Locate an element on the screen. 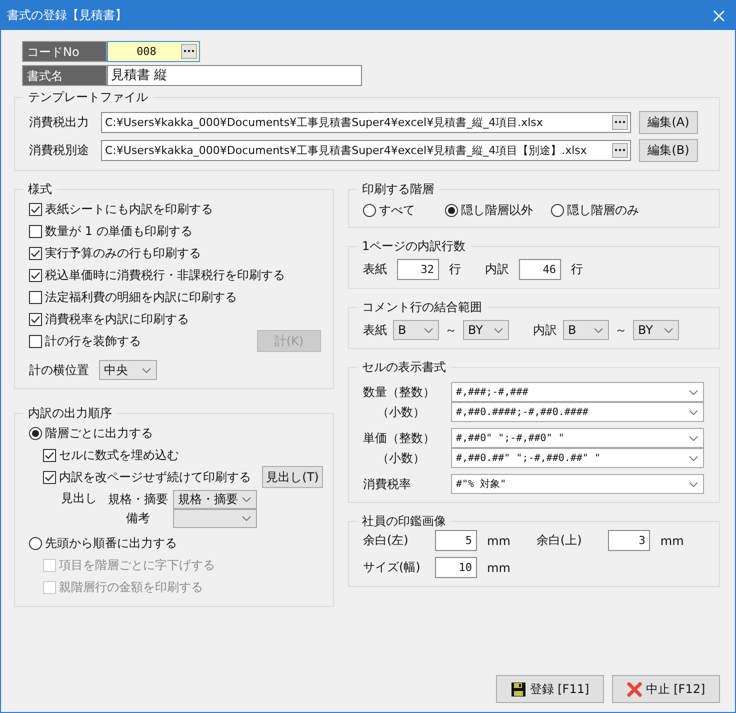  number-field: 46 is located at coordinates (540, 269).